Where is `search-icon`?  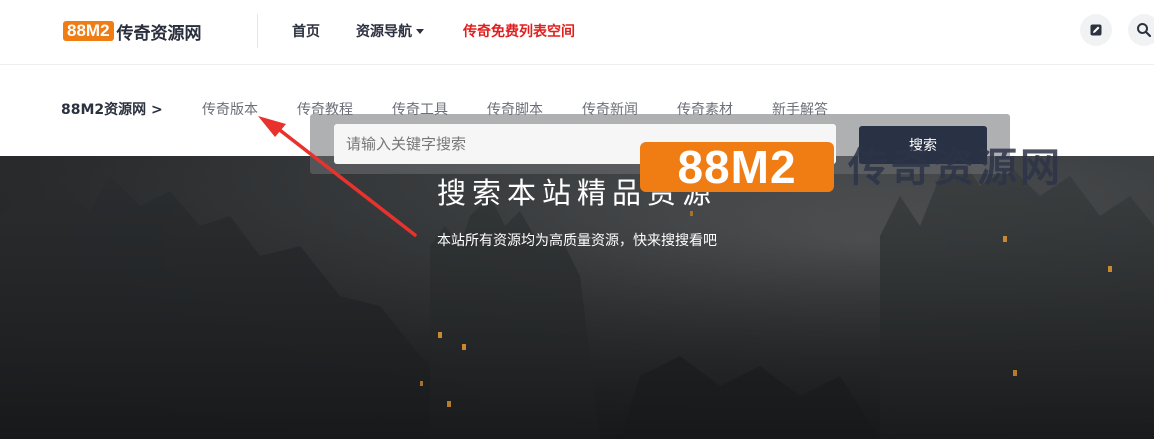 search-icon is located at coordinates (1144, 30).